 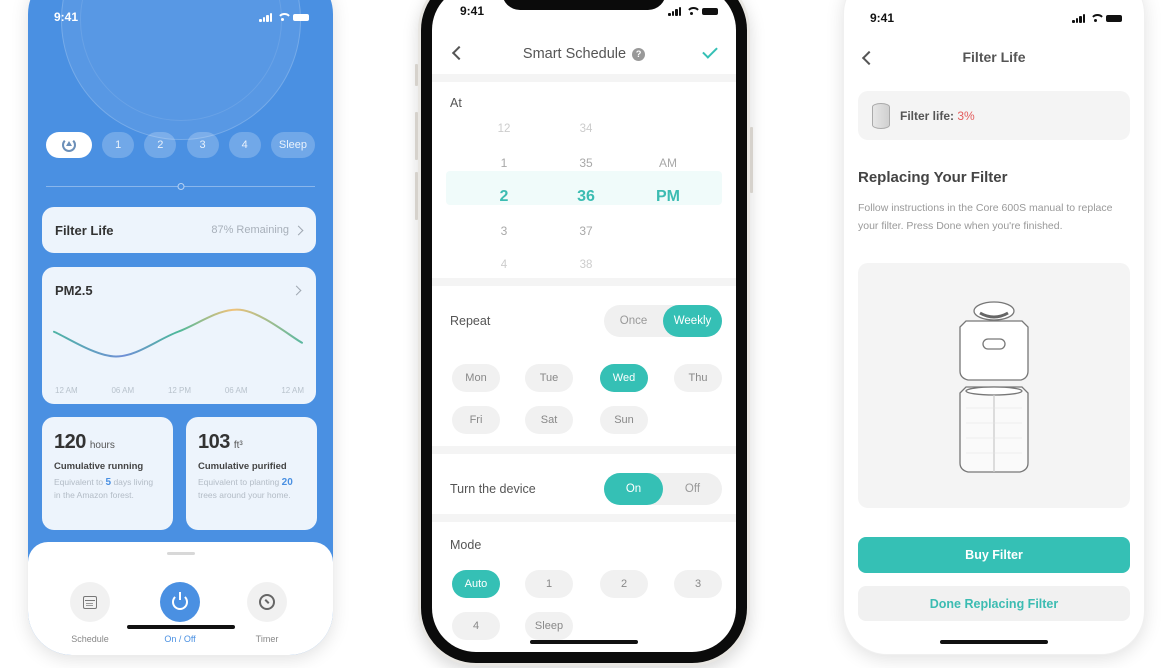 I want to click on schedule-label: Schedule, so click(x=90, y=639).